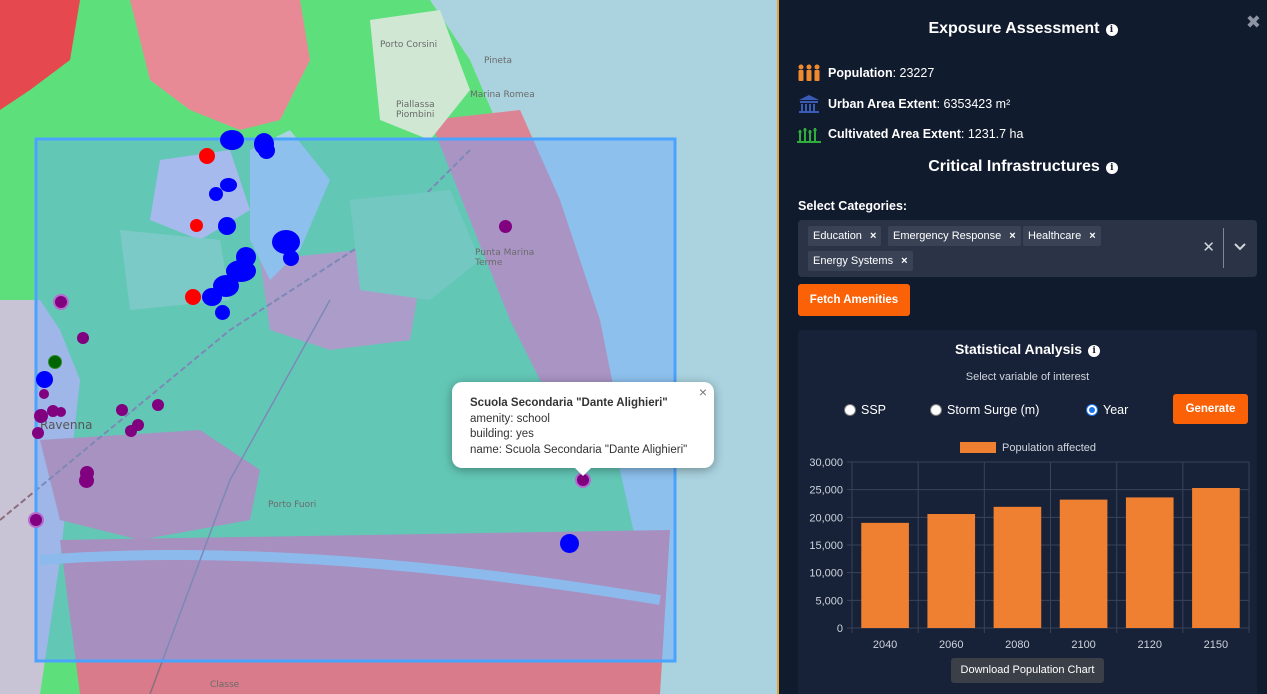 Image resolution: width=1267 pixels, height=694 pixels. What do you see at coordinates (1150, 645) in the screenshot?
I see `x-tick-label: 2120` at bounding box center [1150, 645].